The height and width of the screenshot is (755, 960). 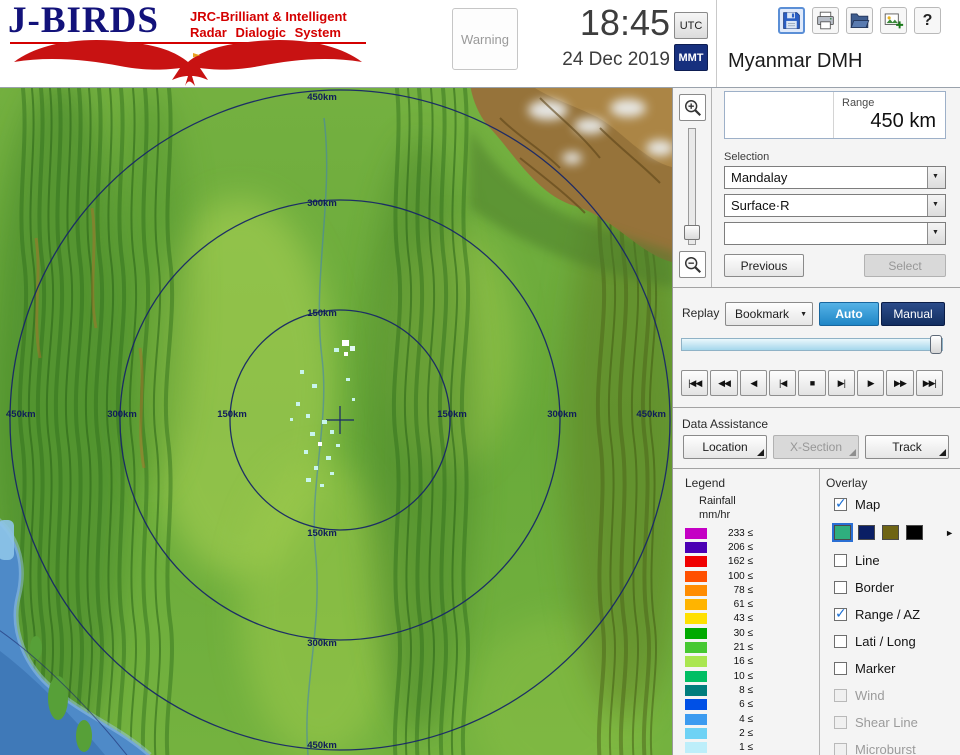 What do you see at coordinates (841, 383) in the screenshot?
I see `step-forward-button: ▶|` at bounding box center [841, 383].